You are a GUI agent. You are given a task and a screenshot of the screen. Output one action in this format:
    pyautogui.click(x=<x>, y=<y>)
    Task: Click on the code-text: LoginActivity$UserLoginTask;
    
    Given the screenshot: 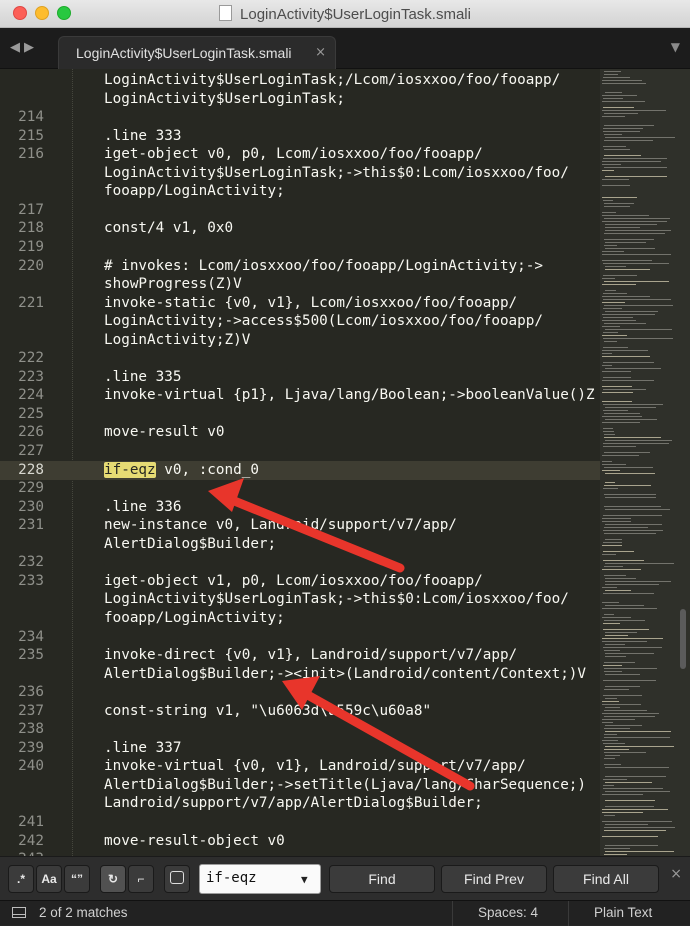 What is the action you would take?
    pyautogui.click(x=225, y=98)
    